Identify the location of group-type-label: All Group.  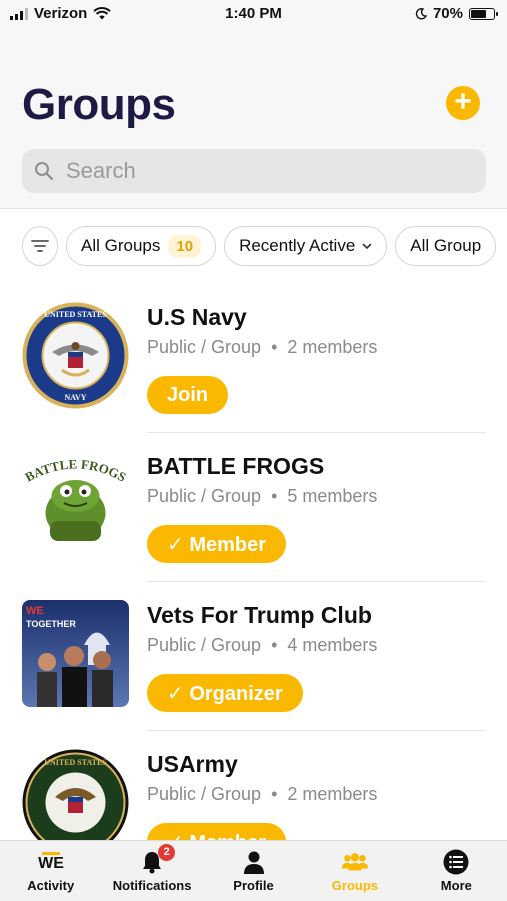
(446, 245).